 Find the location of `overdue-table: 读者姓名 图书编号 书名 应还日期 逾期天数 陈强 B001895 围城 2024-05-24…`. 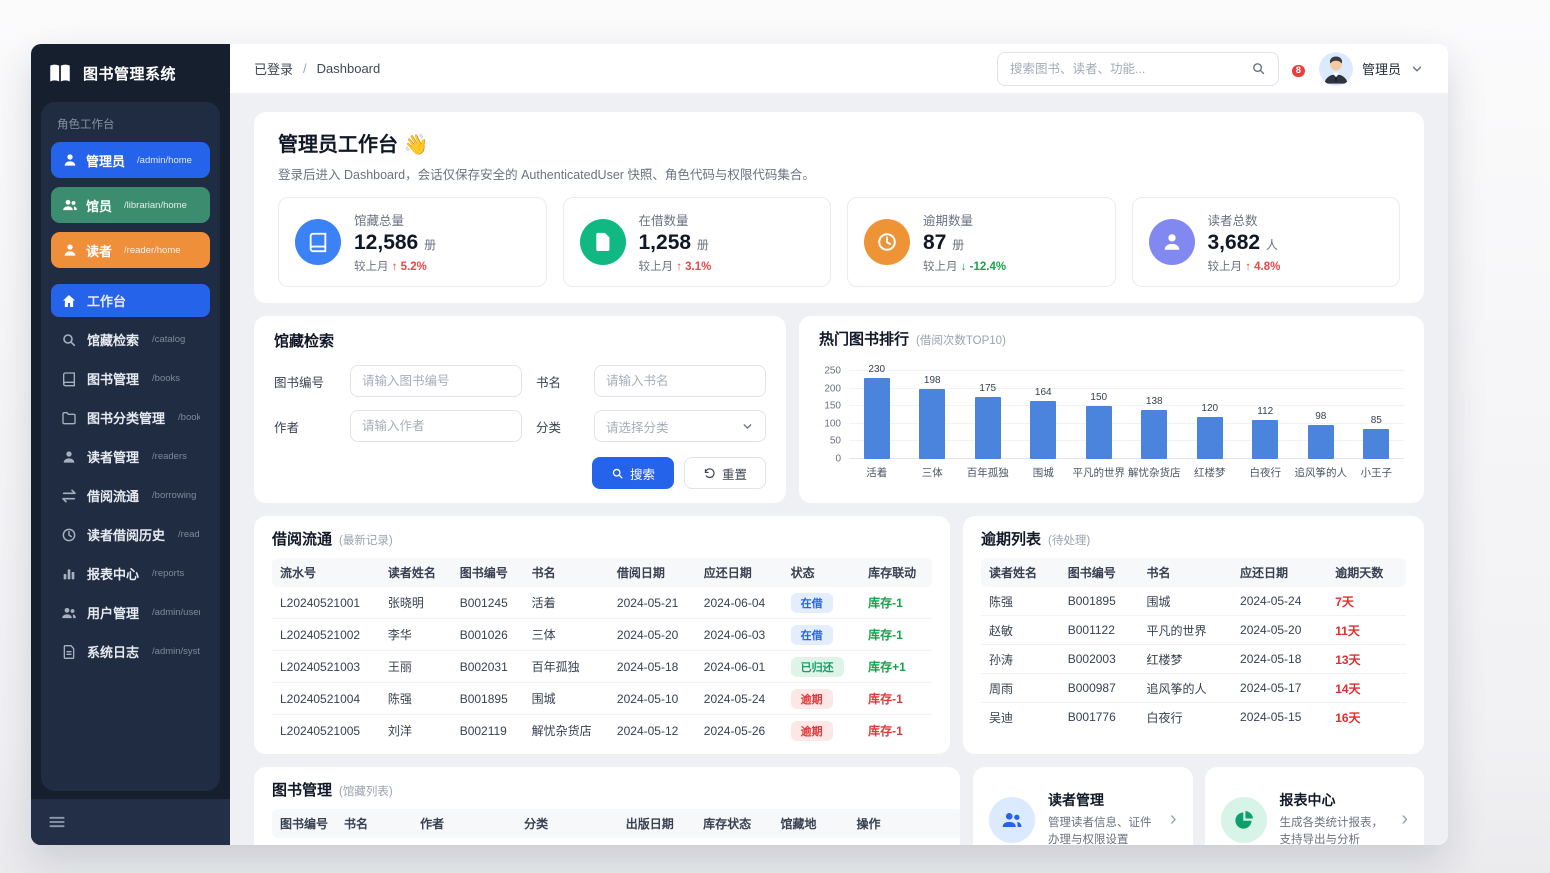

overdue-table: 读者姓名 图书编号 书名 应还日期 逾期天数 陈强 B001895 围城 2024-05-24… is located at coordinates (1193, 644).